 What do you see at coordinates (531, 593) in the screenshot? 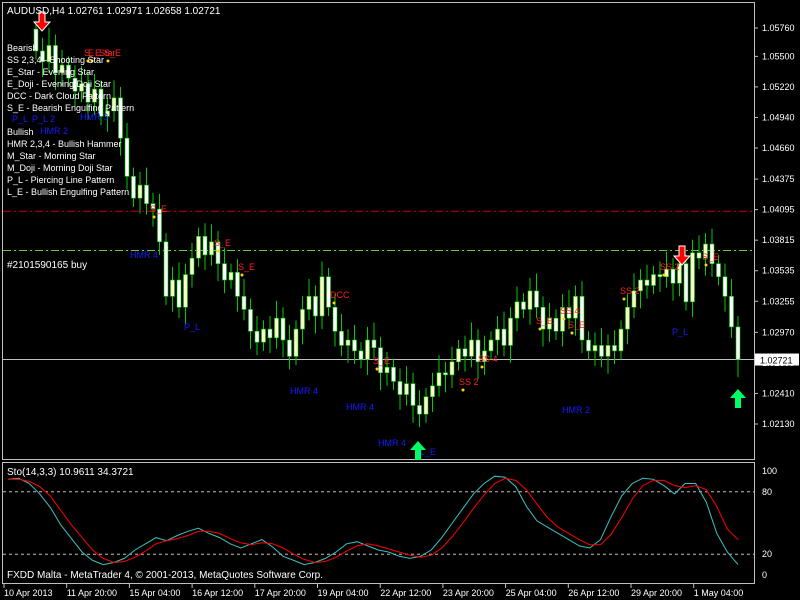
I see `x-tick-label: 25 Apr 04:00` at bounding box center [531, 593].